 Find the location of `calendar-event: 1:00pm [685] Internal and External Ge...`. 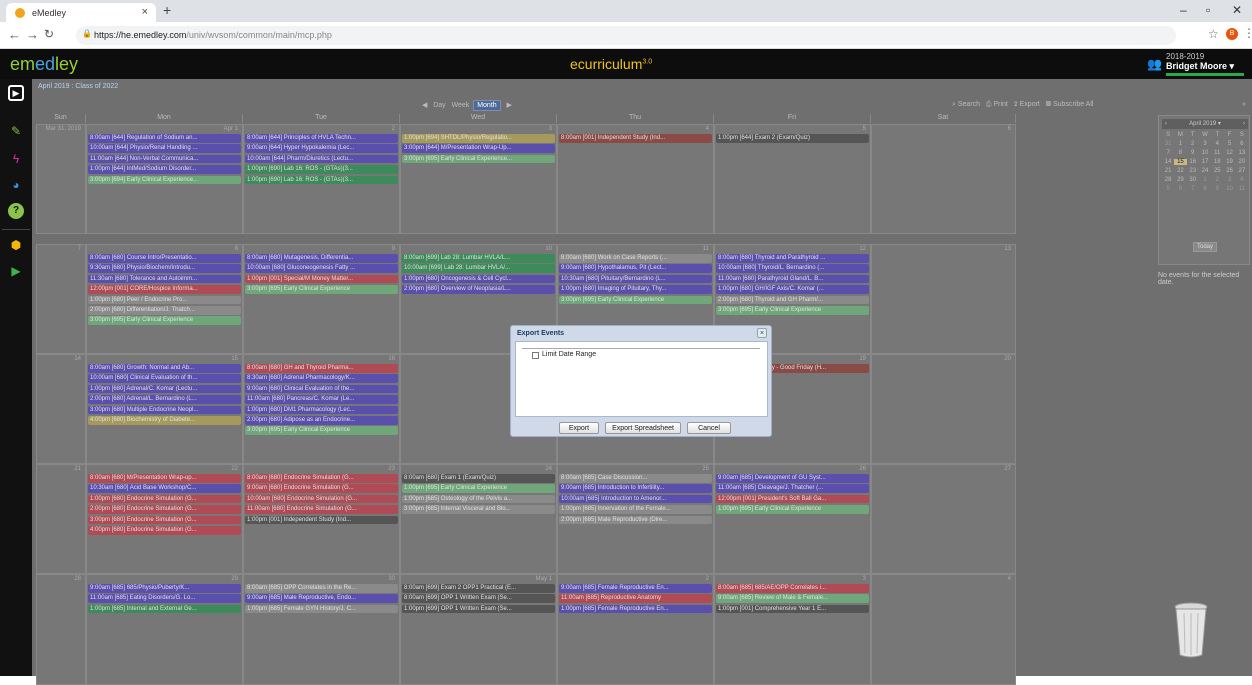

calendar-event: 1:00pm [685] Internal and External Ge... is located at coordinates (164, 609).